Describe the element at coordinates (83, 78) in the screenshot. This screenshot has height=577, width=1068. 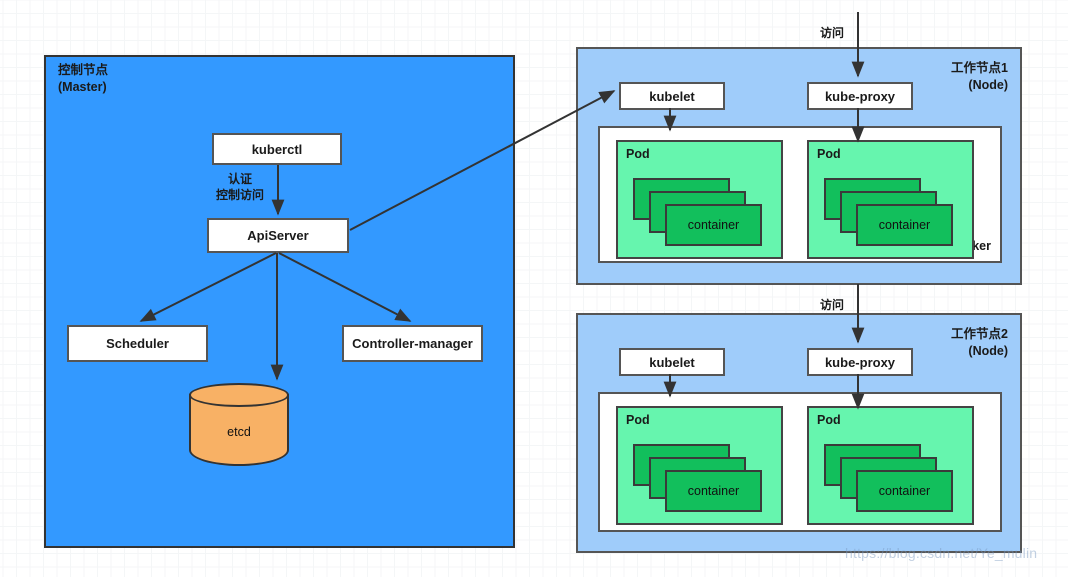
I see `control-node-label: 控制节点 (Master)` at that location.